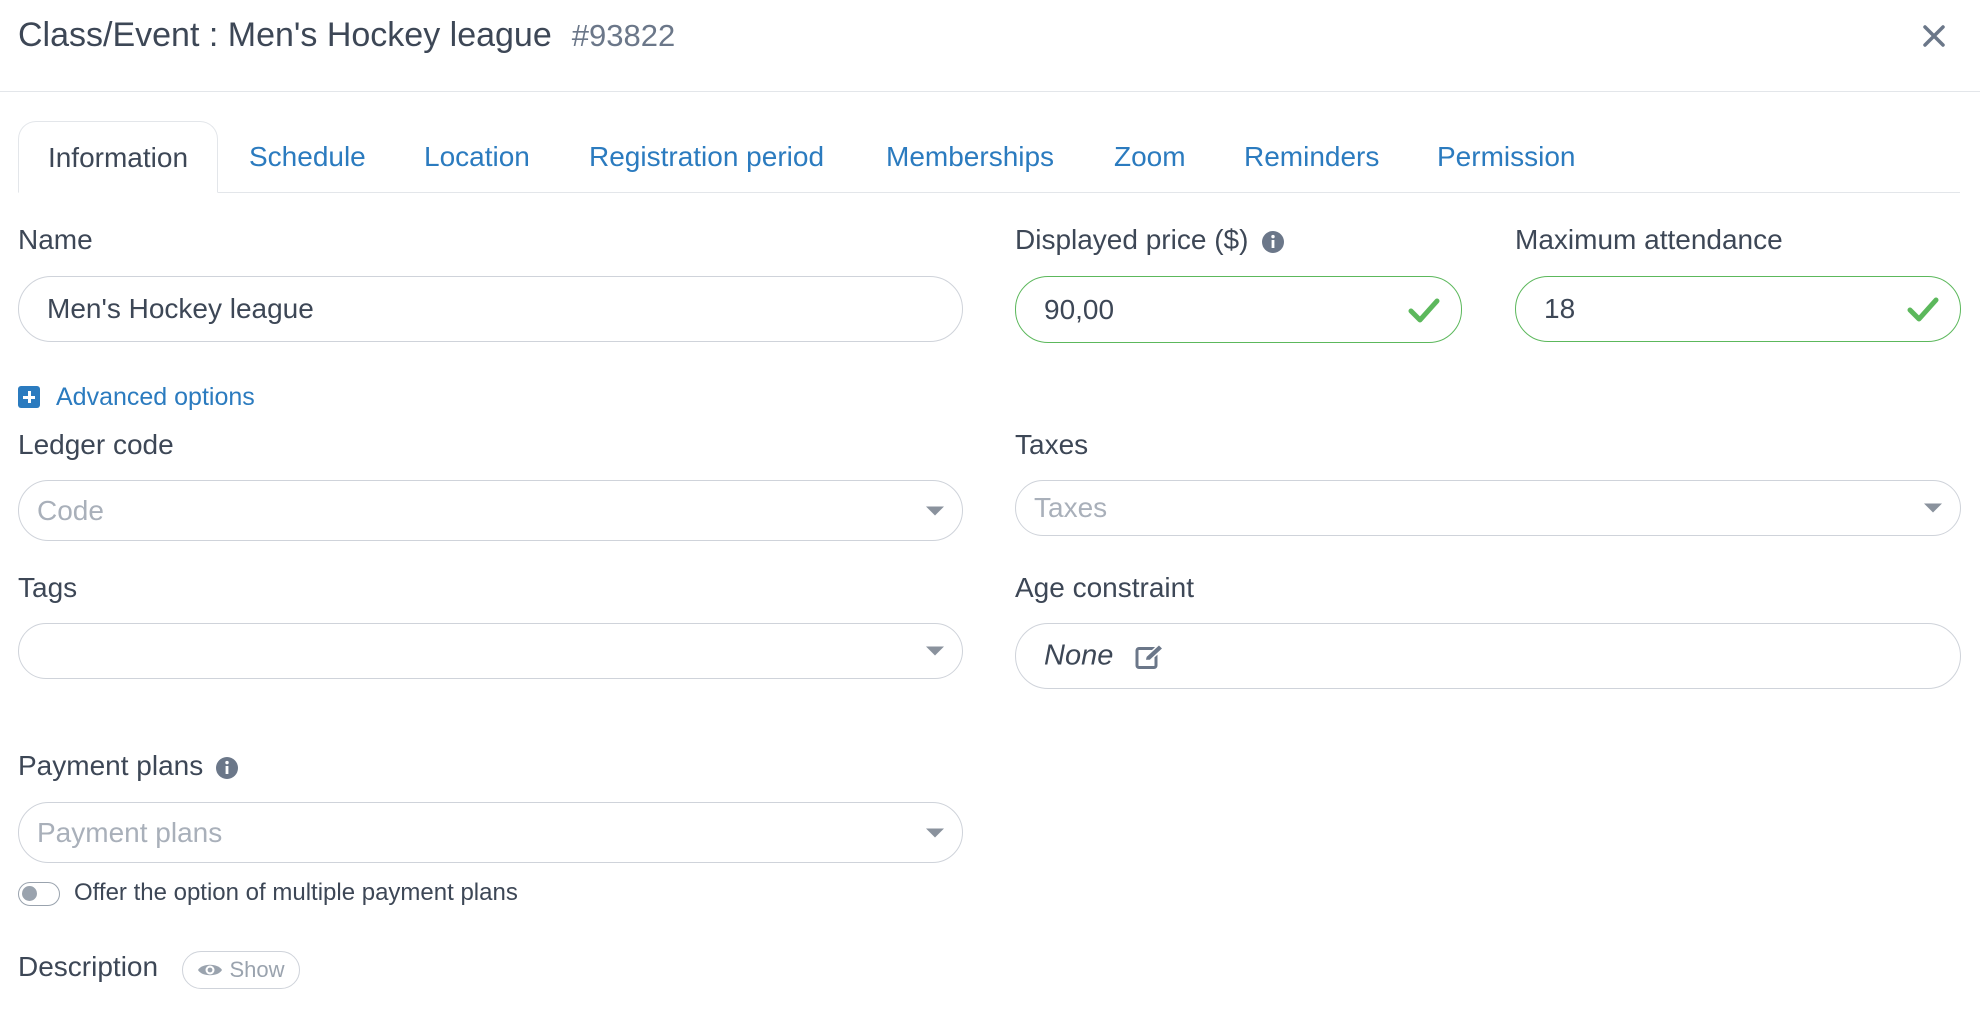  I want to click on tab-registration-period: Registration period, so click(706, 157).